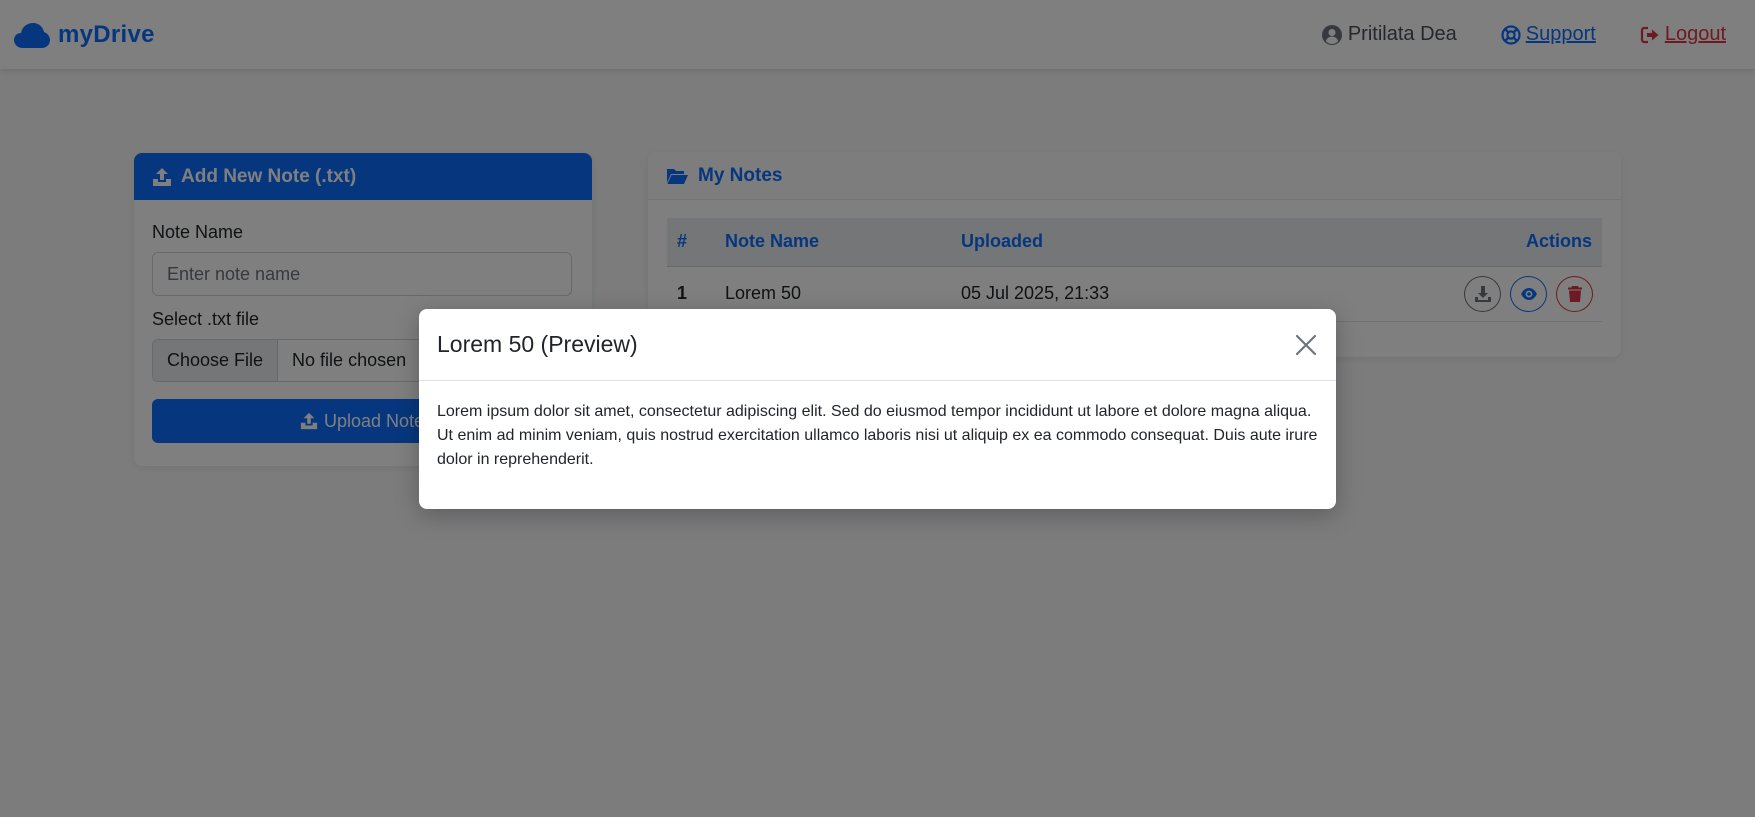 The width and height of the screenshot is (1755, 817). I want to click on modal-close-button, so click(1306, 345).